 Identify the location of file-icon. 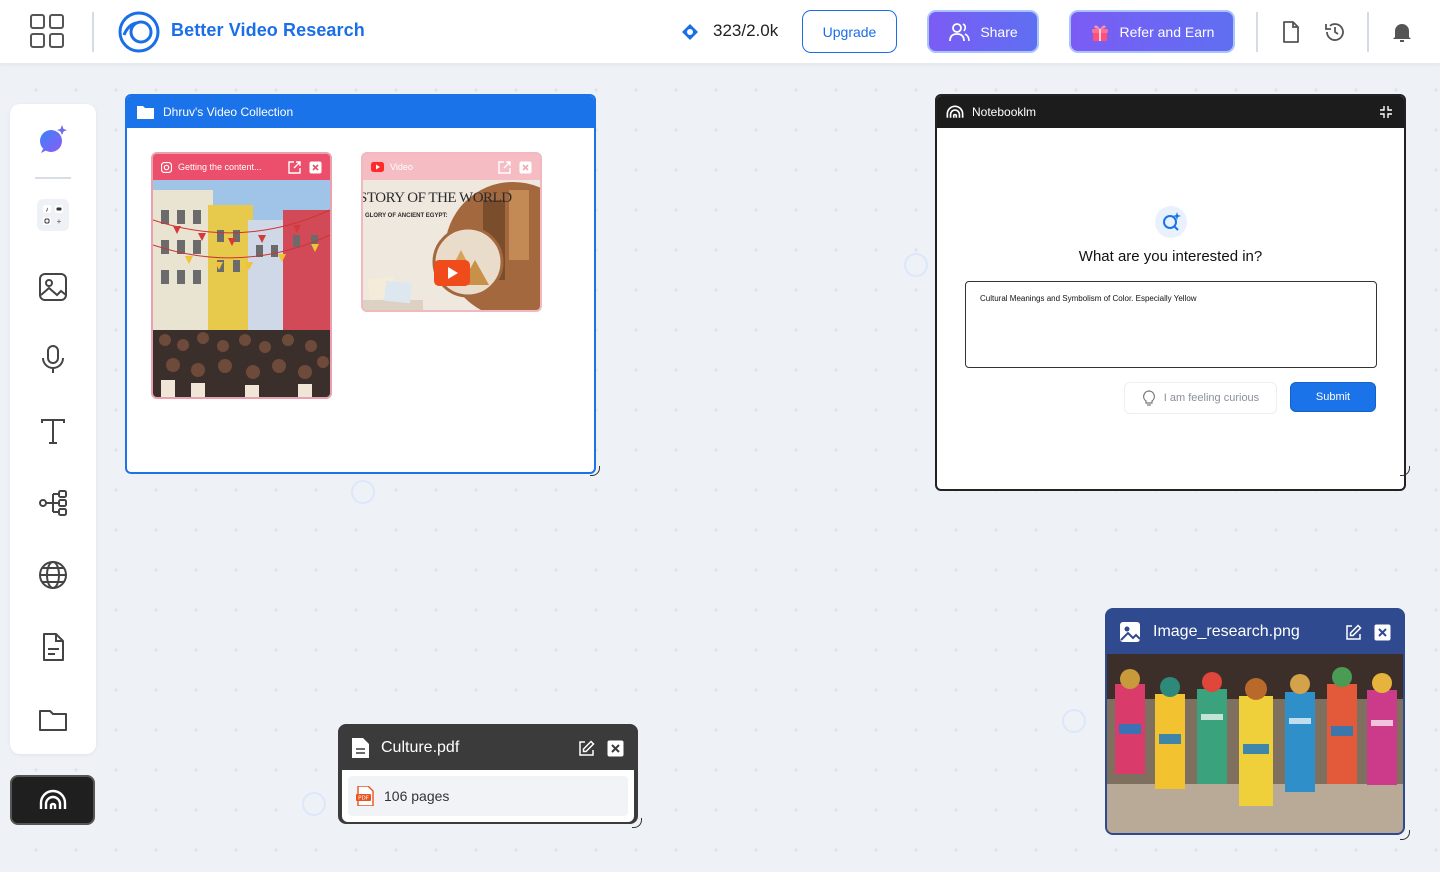
(360, 748).